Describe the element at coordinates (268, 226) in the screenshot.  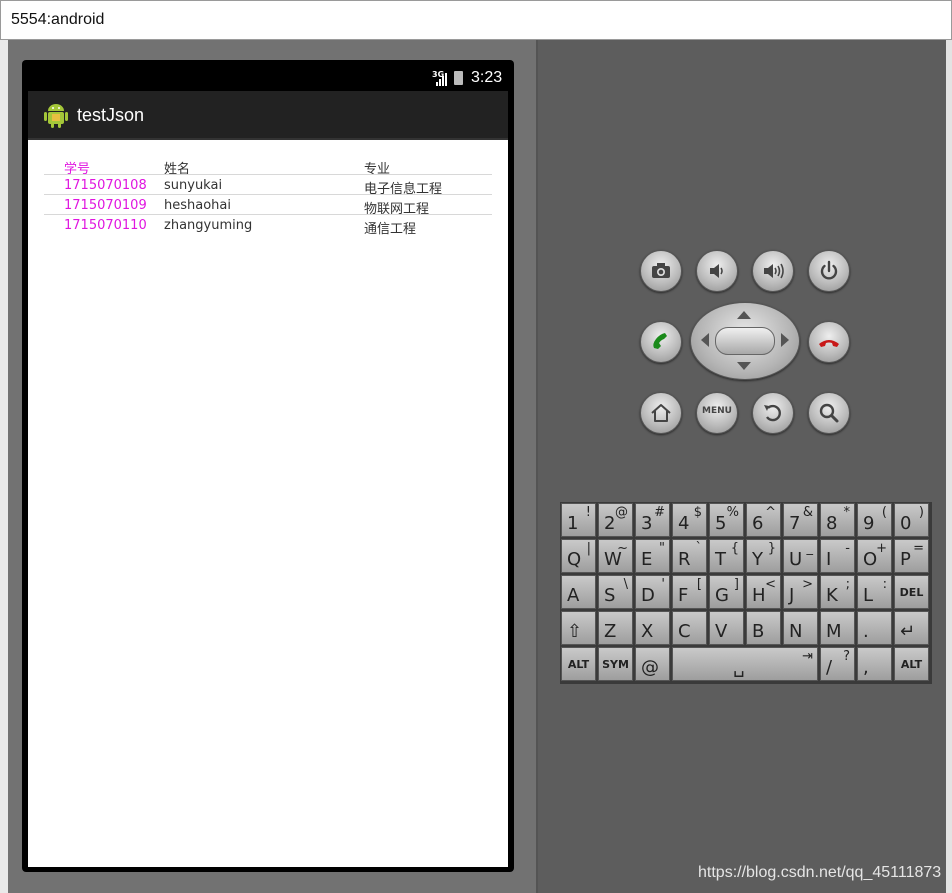
I see `table-row: 1715070110 zhangyuming 通信工程` at that location.